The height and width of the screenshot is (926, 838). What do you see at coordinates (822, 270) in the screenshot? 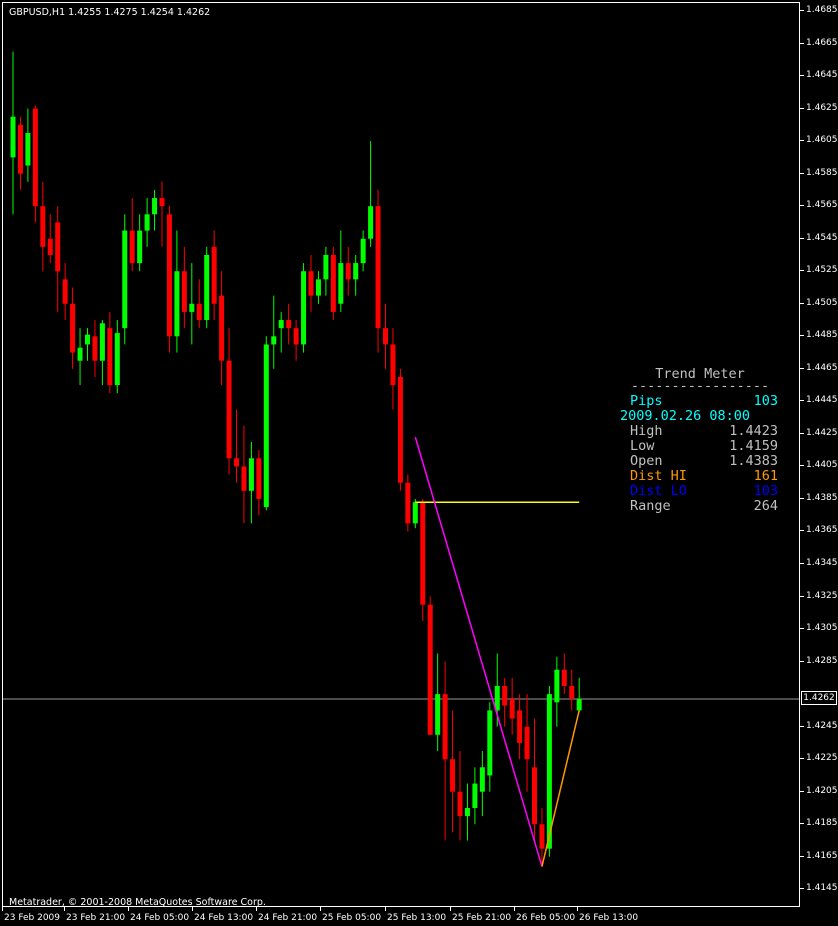
I see `price-label: 1.4525` at bounding box center [822, 270].